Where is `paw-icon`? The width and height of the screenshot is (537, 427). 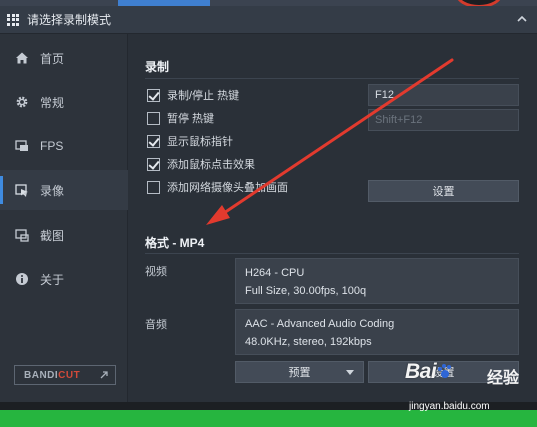 paw-icon is located at coordinates (445, 371).